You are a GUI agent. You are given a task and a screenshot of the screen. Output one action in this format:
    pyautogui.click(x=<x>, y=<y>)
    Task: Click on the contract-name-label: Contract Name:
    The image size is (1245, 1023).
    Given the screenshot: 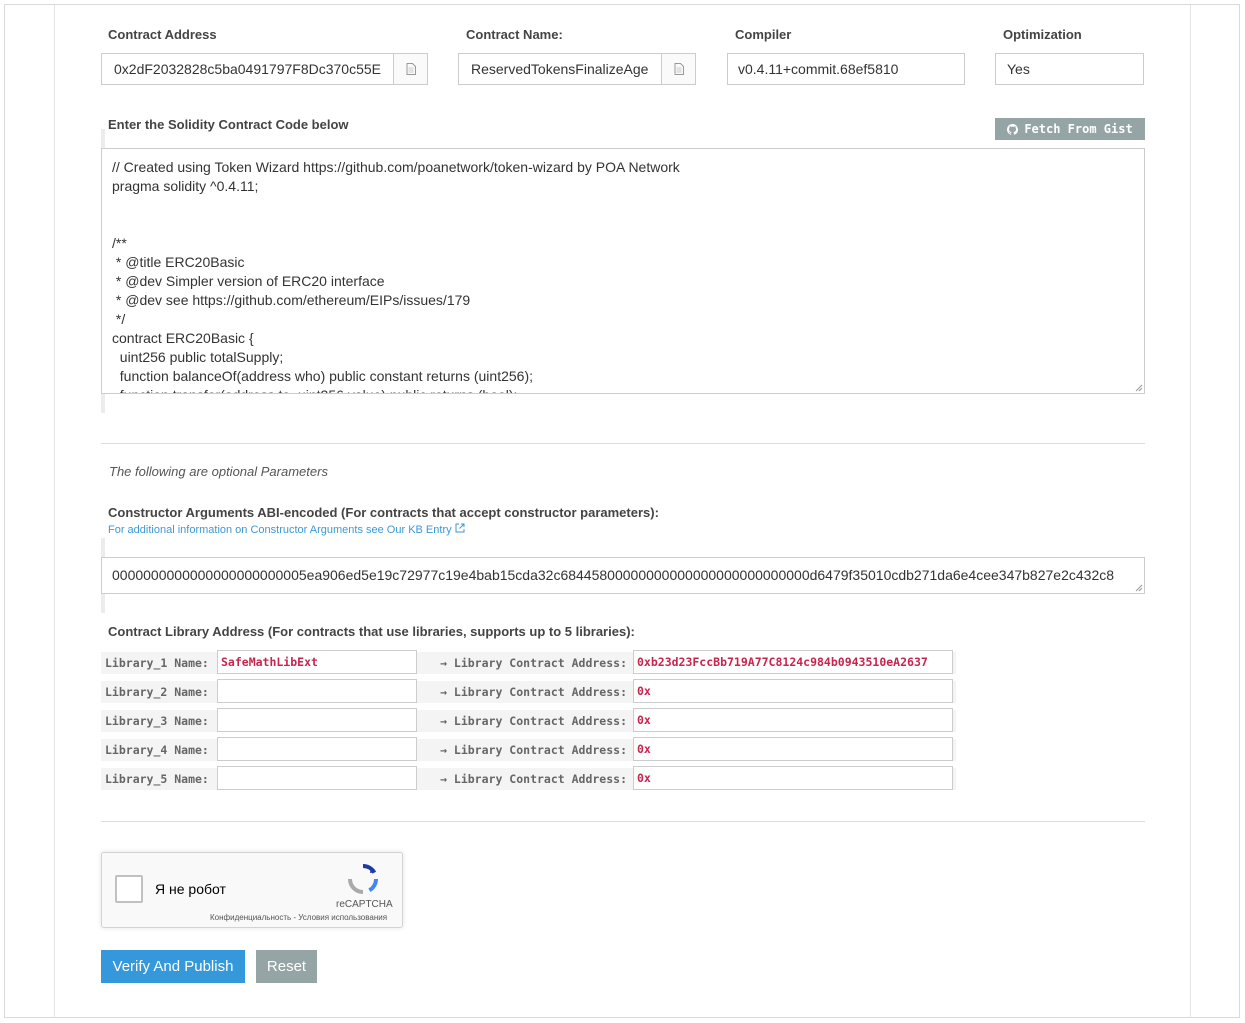 What is the action you would take?
    pyautogui.click(x=514, y=34)
    